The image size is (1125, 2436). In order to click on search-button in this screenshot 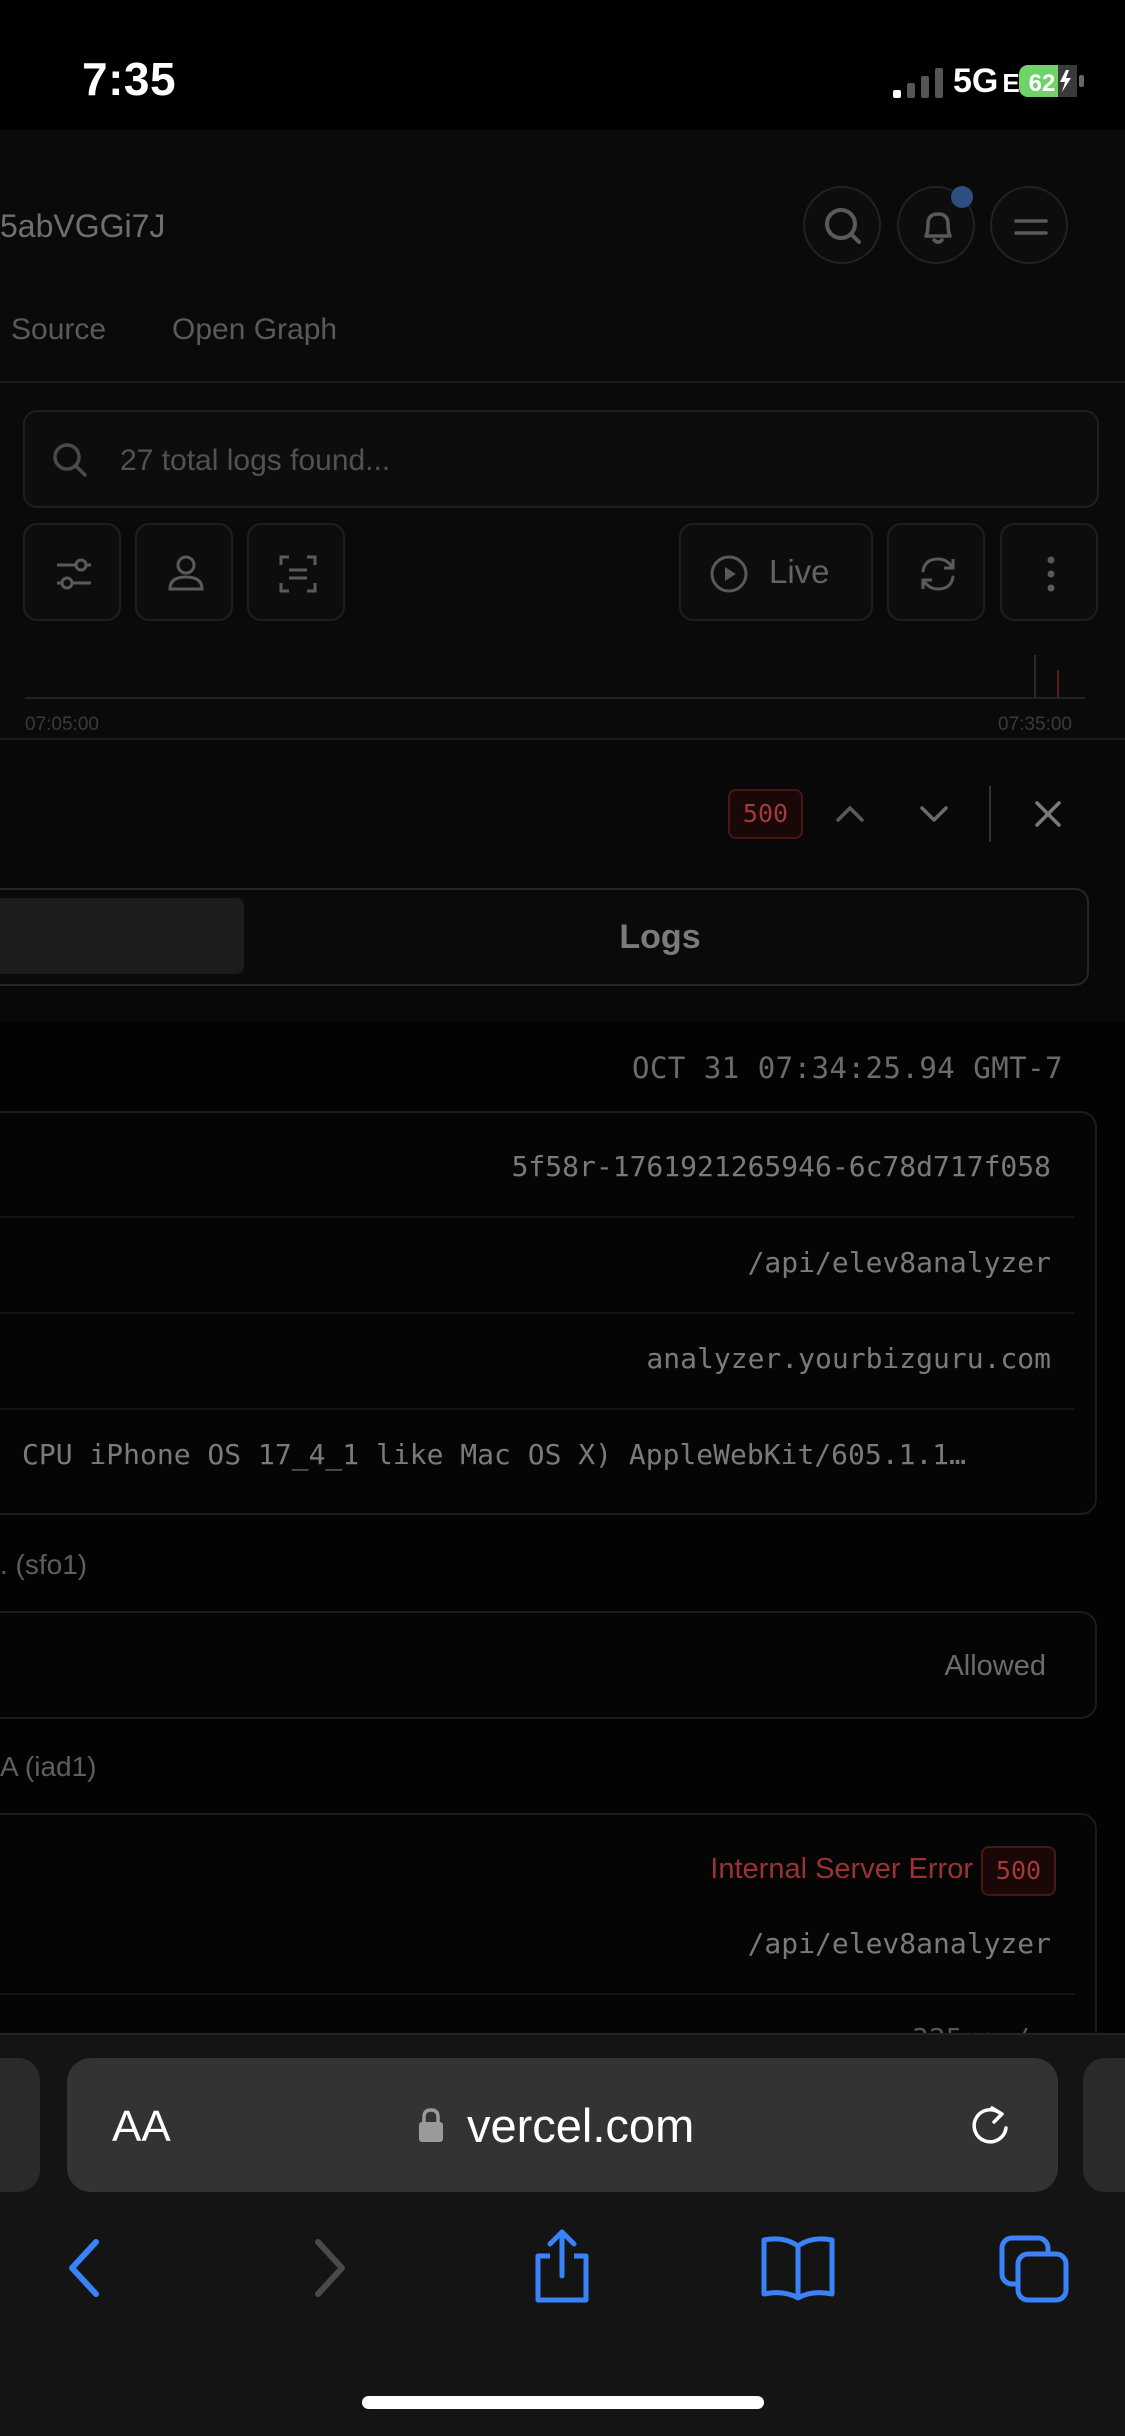, I will do `click(842, 225)`.